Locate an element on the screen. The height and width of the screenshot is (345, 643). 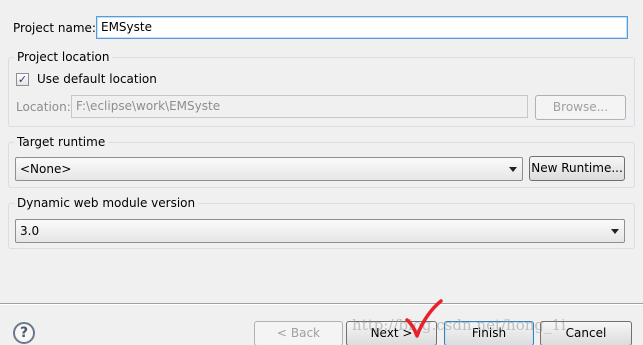
location-input: F:\eclipse\work\EMSyste is located at coordinates (299, 106).